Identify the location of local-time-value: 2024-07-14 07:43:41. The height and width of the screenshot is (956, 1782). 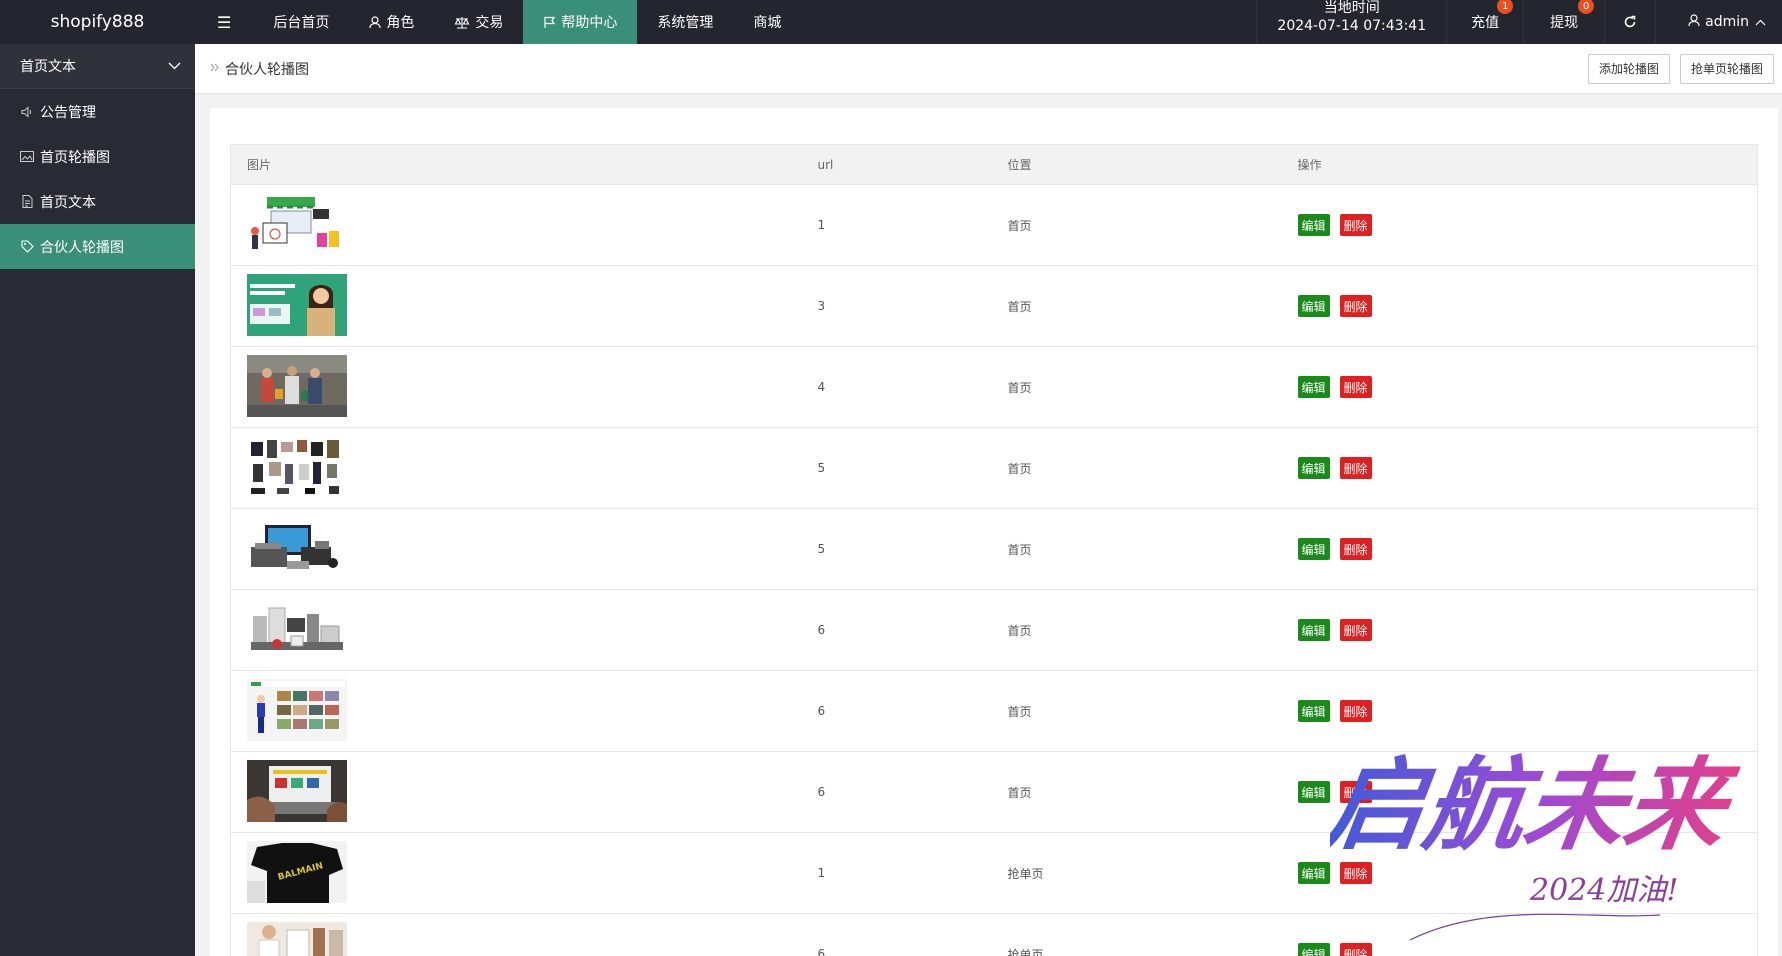
(1352, 26).